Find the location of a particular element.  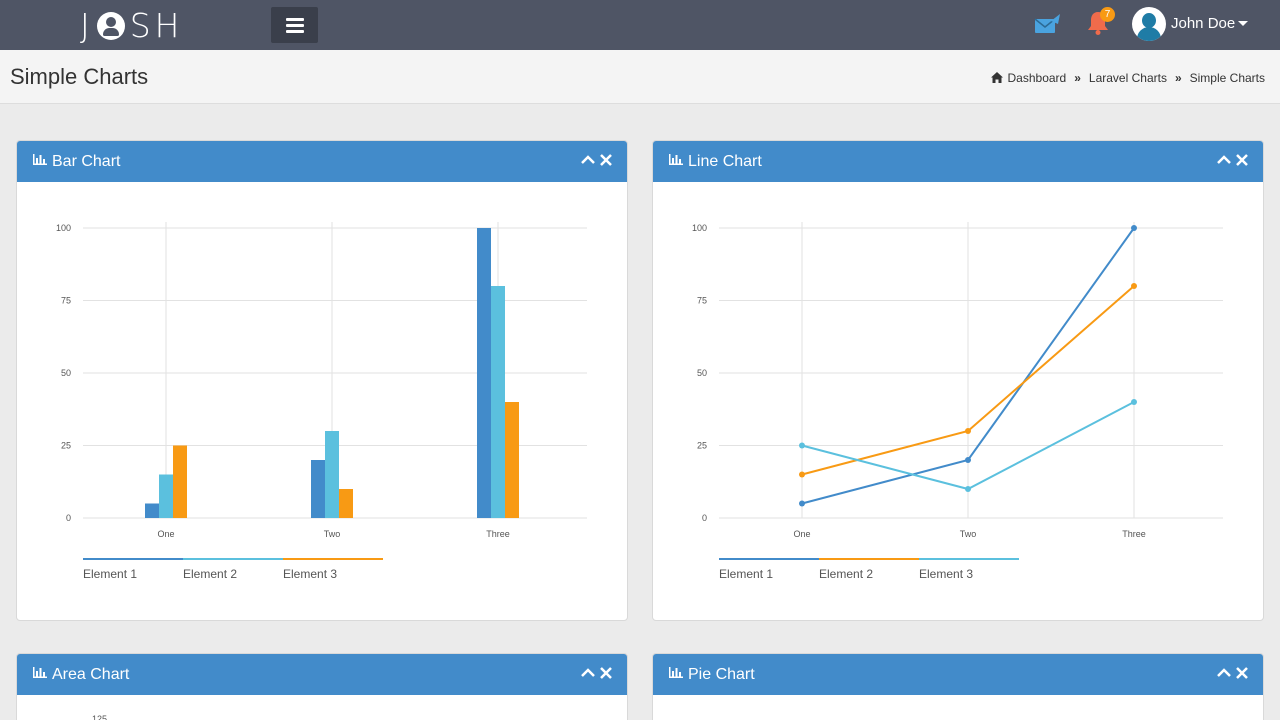

panel-title-text: Bar Chart is located at coordinates (86, 161).